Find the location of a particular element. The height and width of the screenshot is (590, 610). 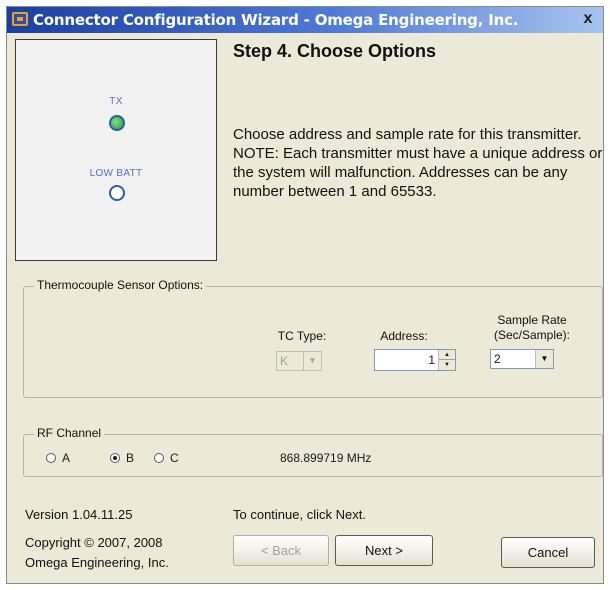

copyright-line1: Copyright © 2007, 2008 is located at coordinates (94, 542).